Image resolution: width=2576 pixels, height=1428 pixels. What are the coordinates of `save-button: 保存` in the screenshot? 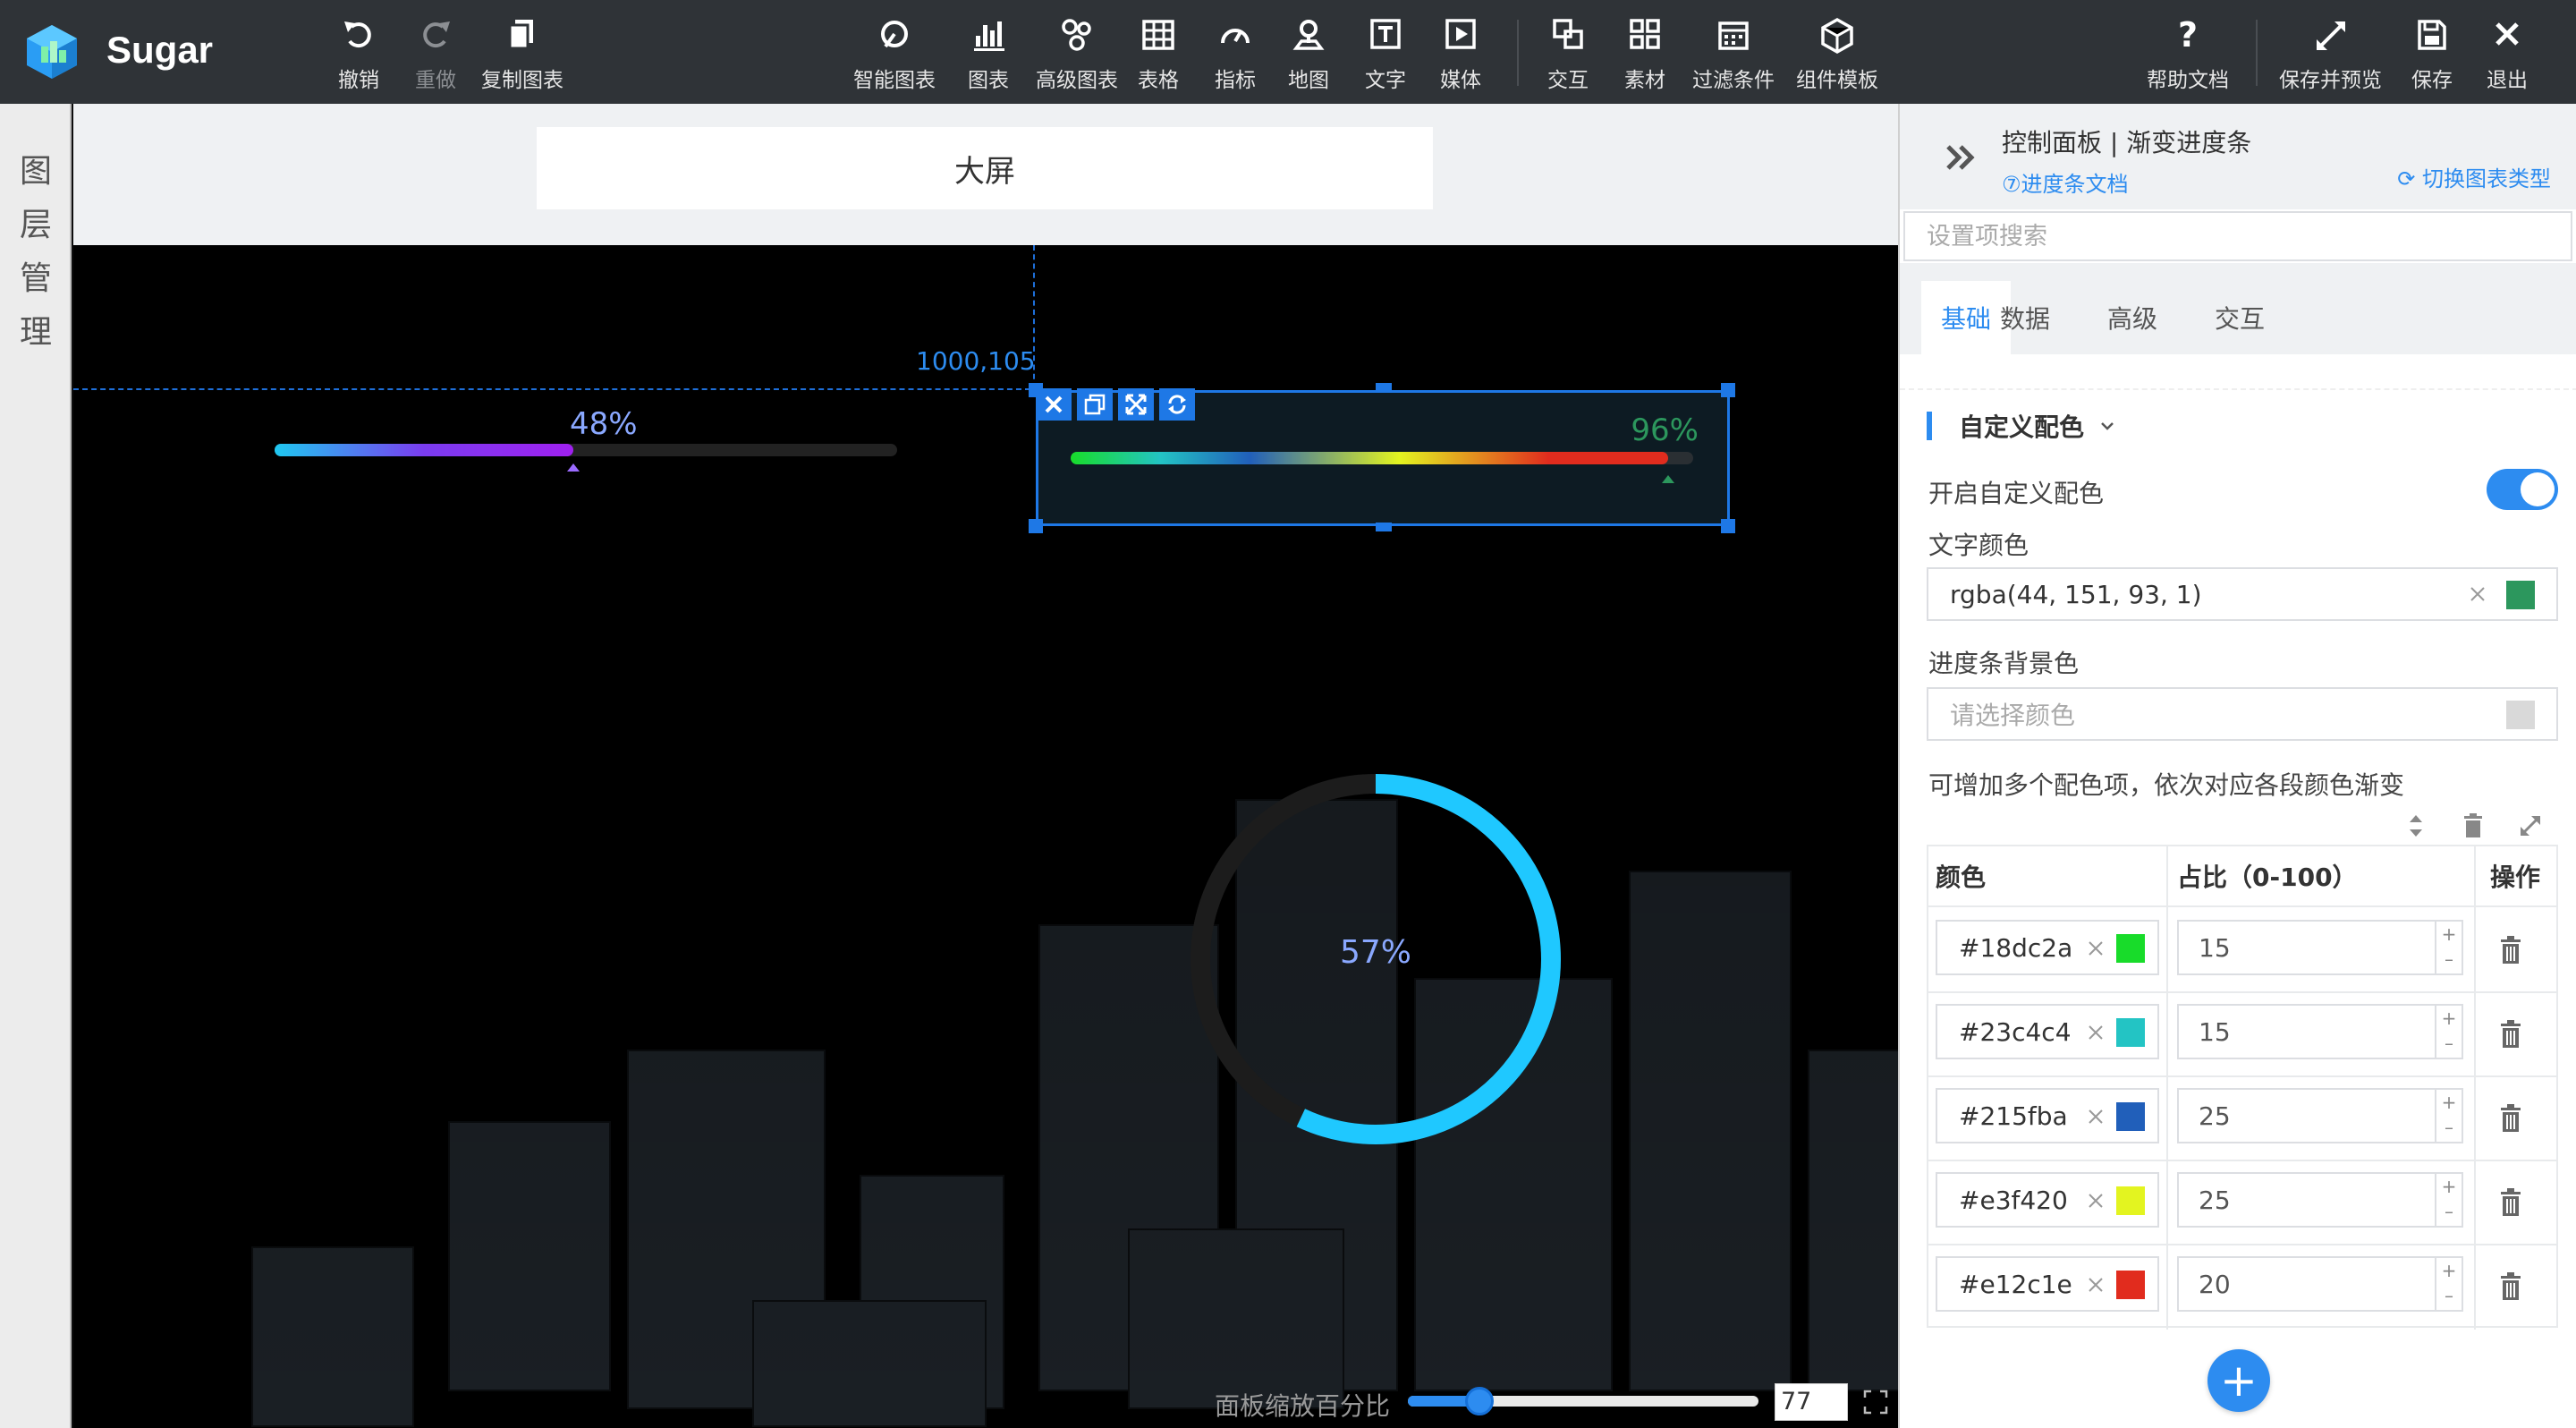 It's located at (2432, 54).